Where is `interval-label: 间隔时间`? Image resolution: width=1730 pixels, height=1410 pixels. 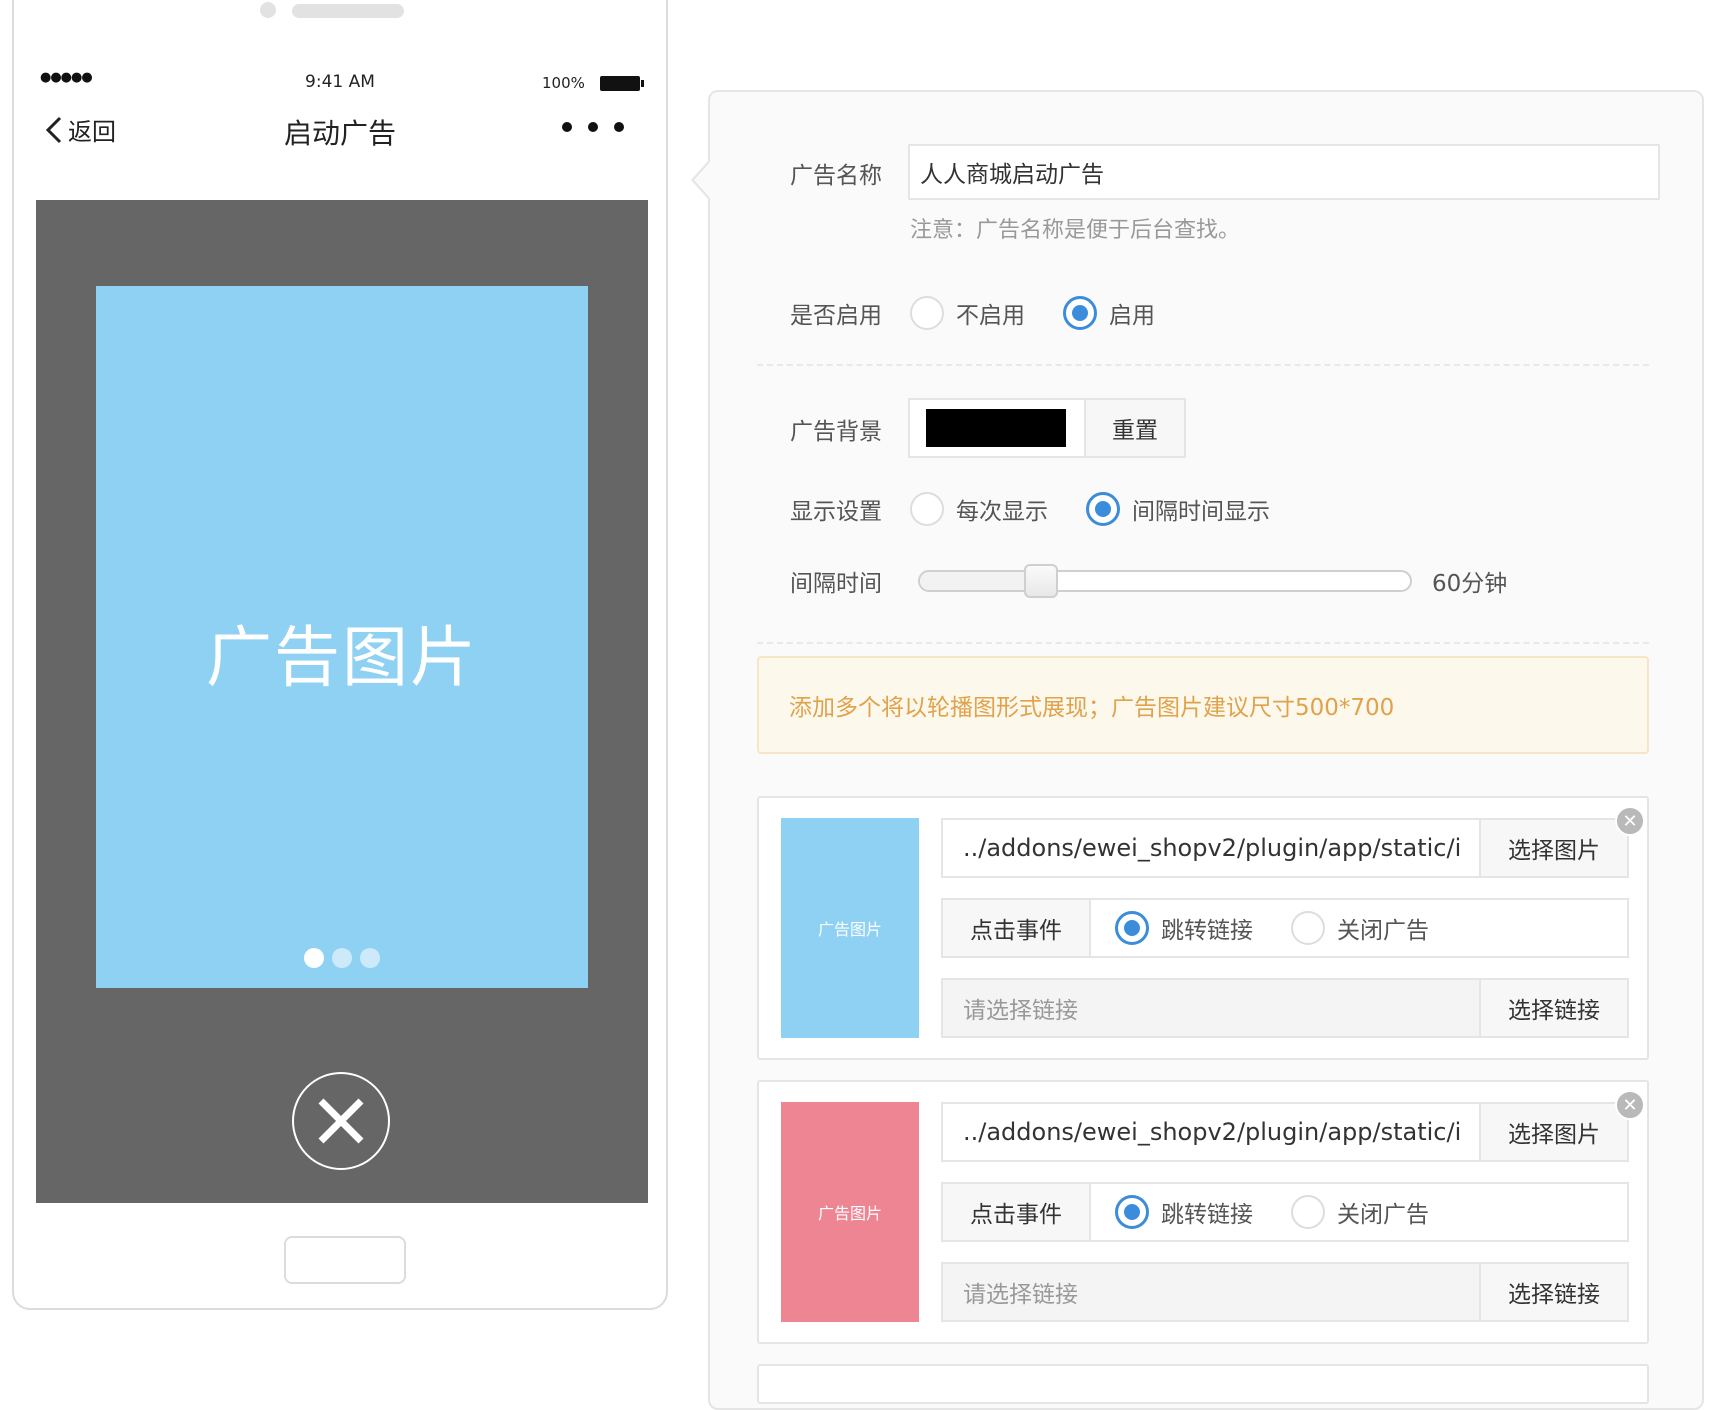 interval-label: 间隔时间 is located at coordinates (836, 584).